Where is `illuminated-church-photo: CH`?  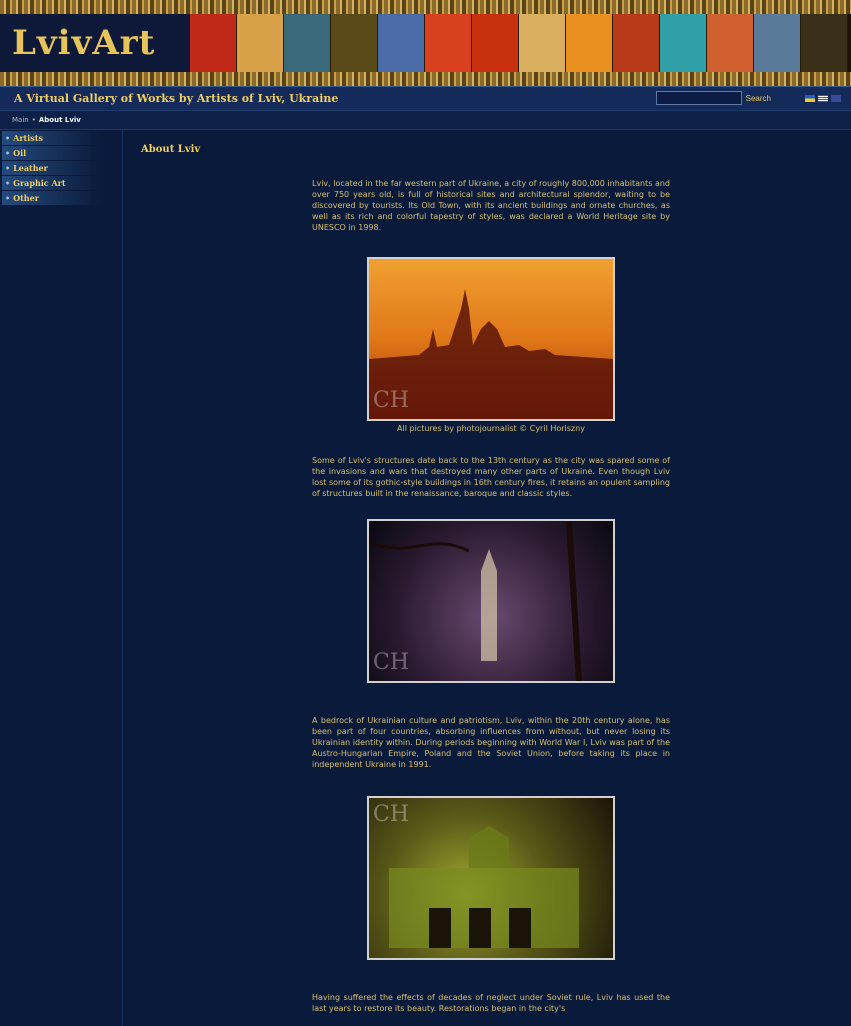
illuminated-church-photo: CH is located at coordinates (491, 878).